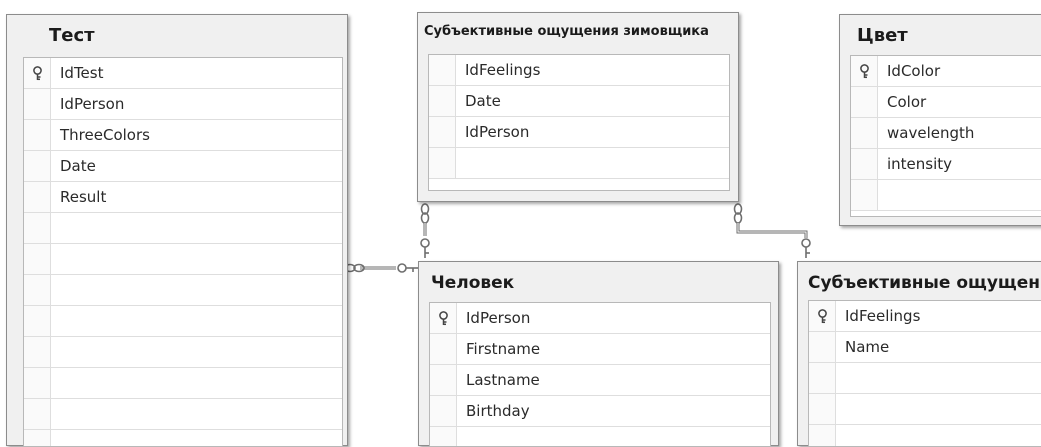 The width and height of the screenshot is (1041, 447). I want to click on column-row: Result, so click(183, 197).